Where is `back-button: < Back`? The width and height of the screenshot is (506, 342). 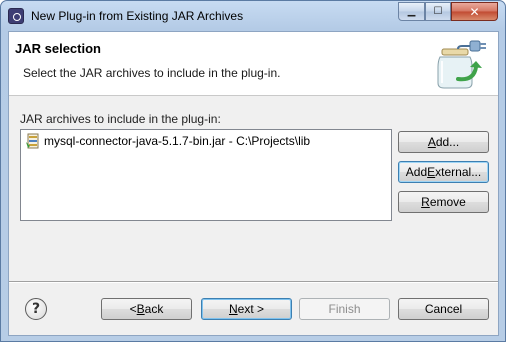 back-button: < Back is located at coordinates (146, 309).